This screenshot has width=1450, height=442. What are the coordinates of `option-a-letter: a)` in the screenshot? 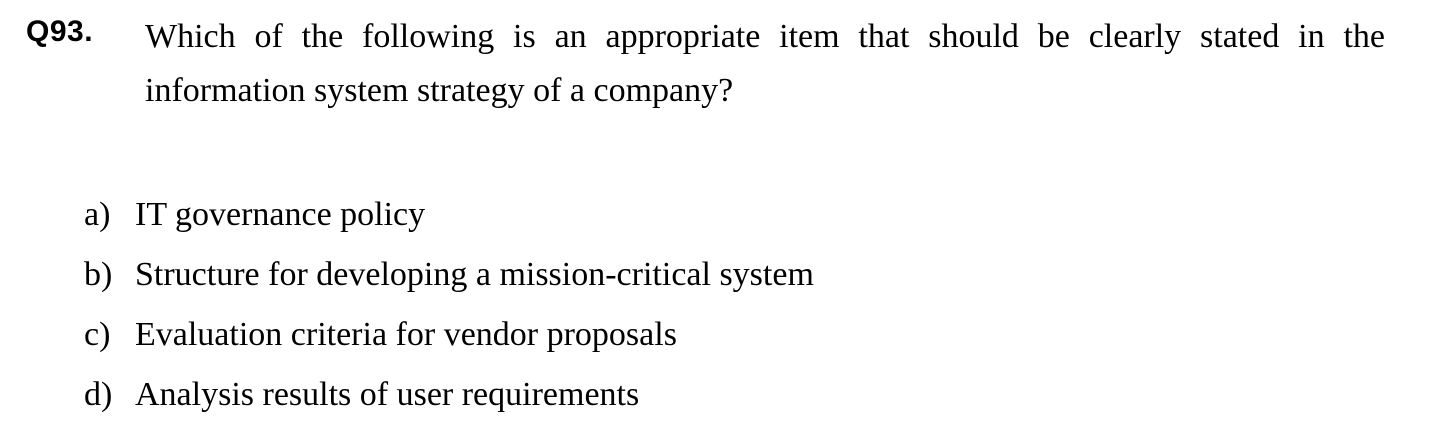 It's located at (97, 214).